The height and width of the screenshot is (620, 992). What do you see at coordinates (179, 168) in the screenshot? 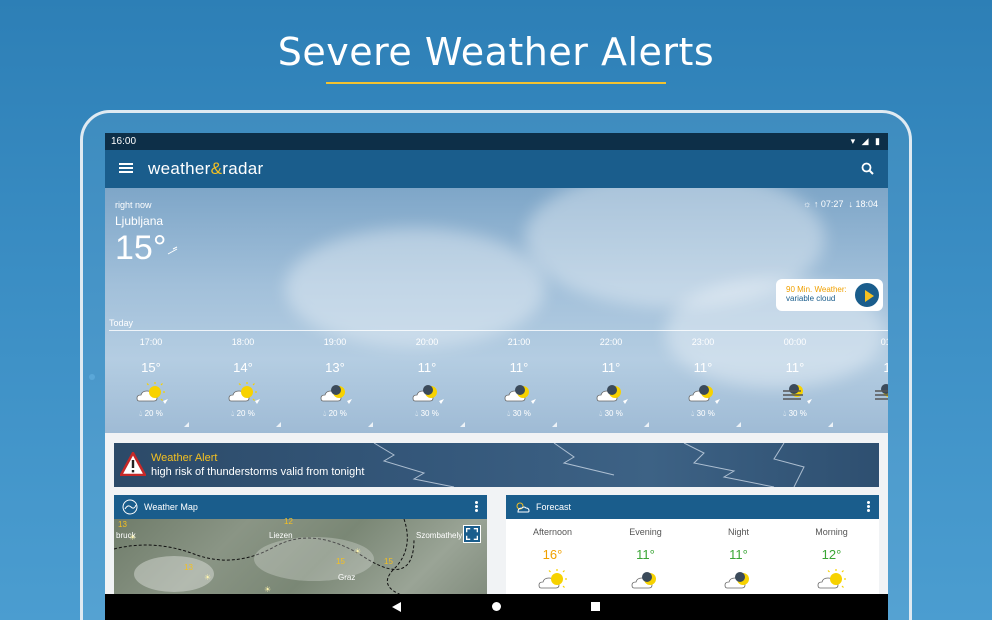
I see `app-title-left: weather` at bounding box center [179, 168].